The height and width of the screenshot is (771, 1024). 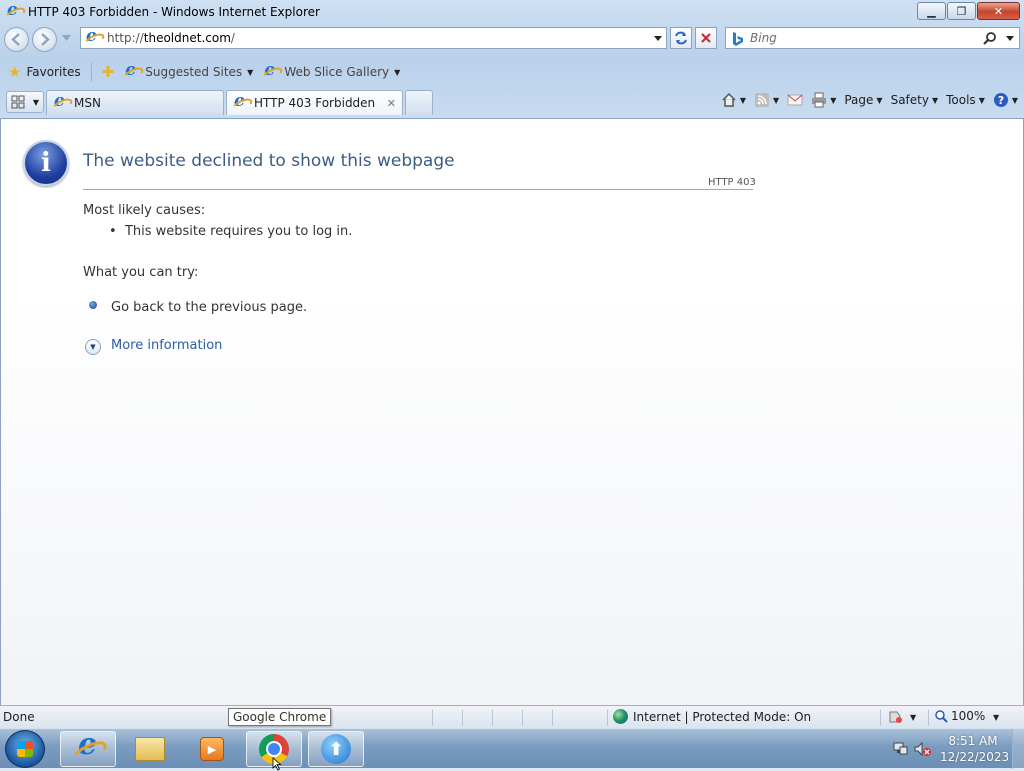 What do you see at coordinates (166, 345) in the screenshot?
I see `more-information-link: More information` at bounding box center [166, 345].